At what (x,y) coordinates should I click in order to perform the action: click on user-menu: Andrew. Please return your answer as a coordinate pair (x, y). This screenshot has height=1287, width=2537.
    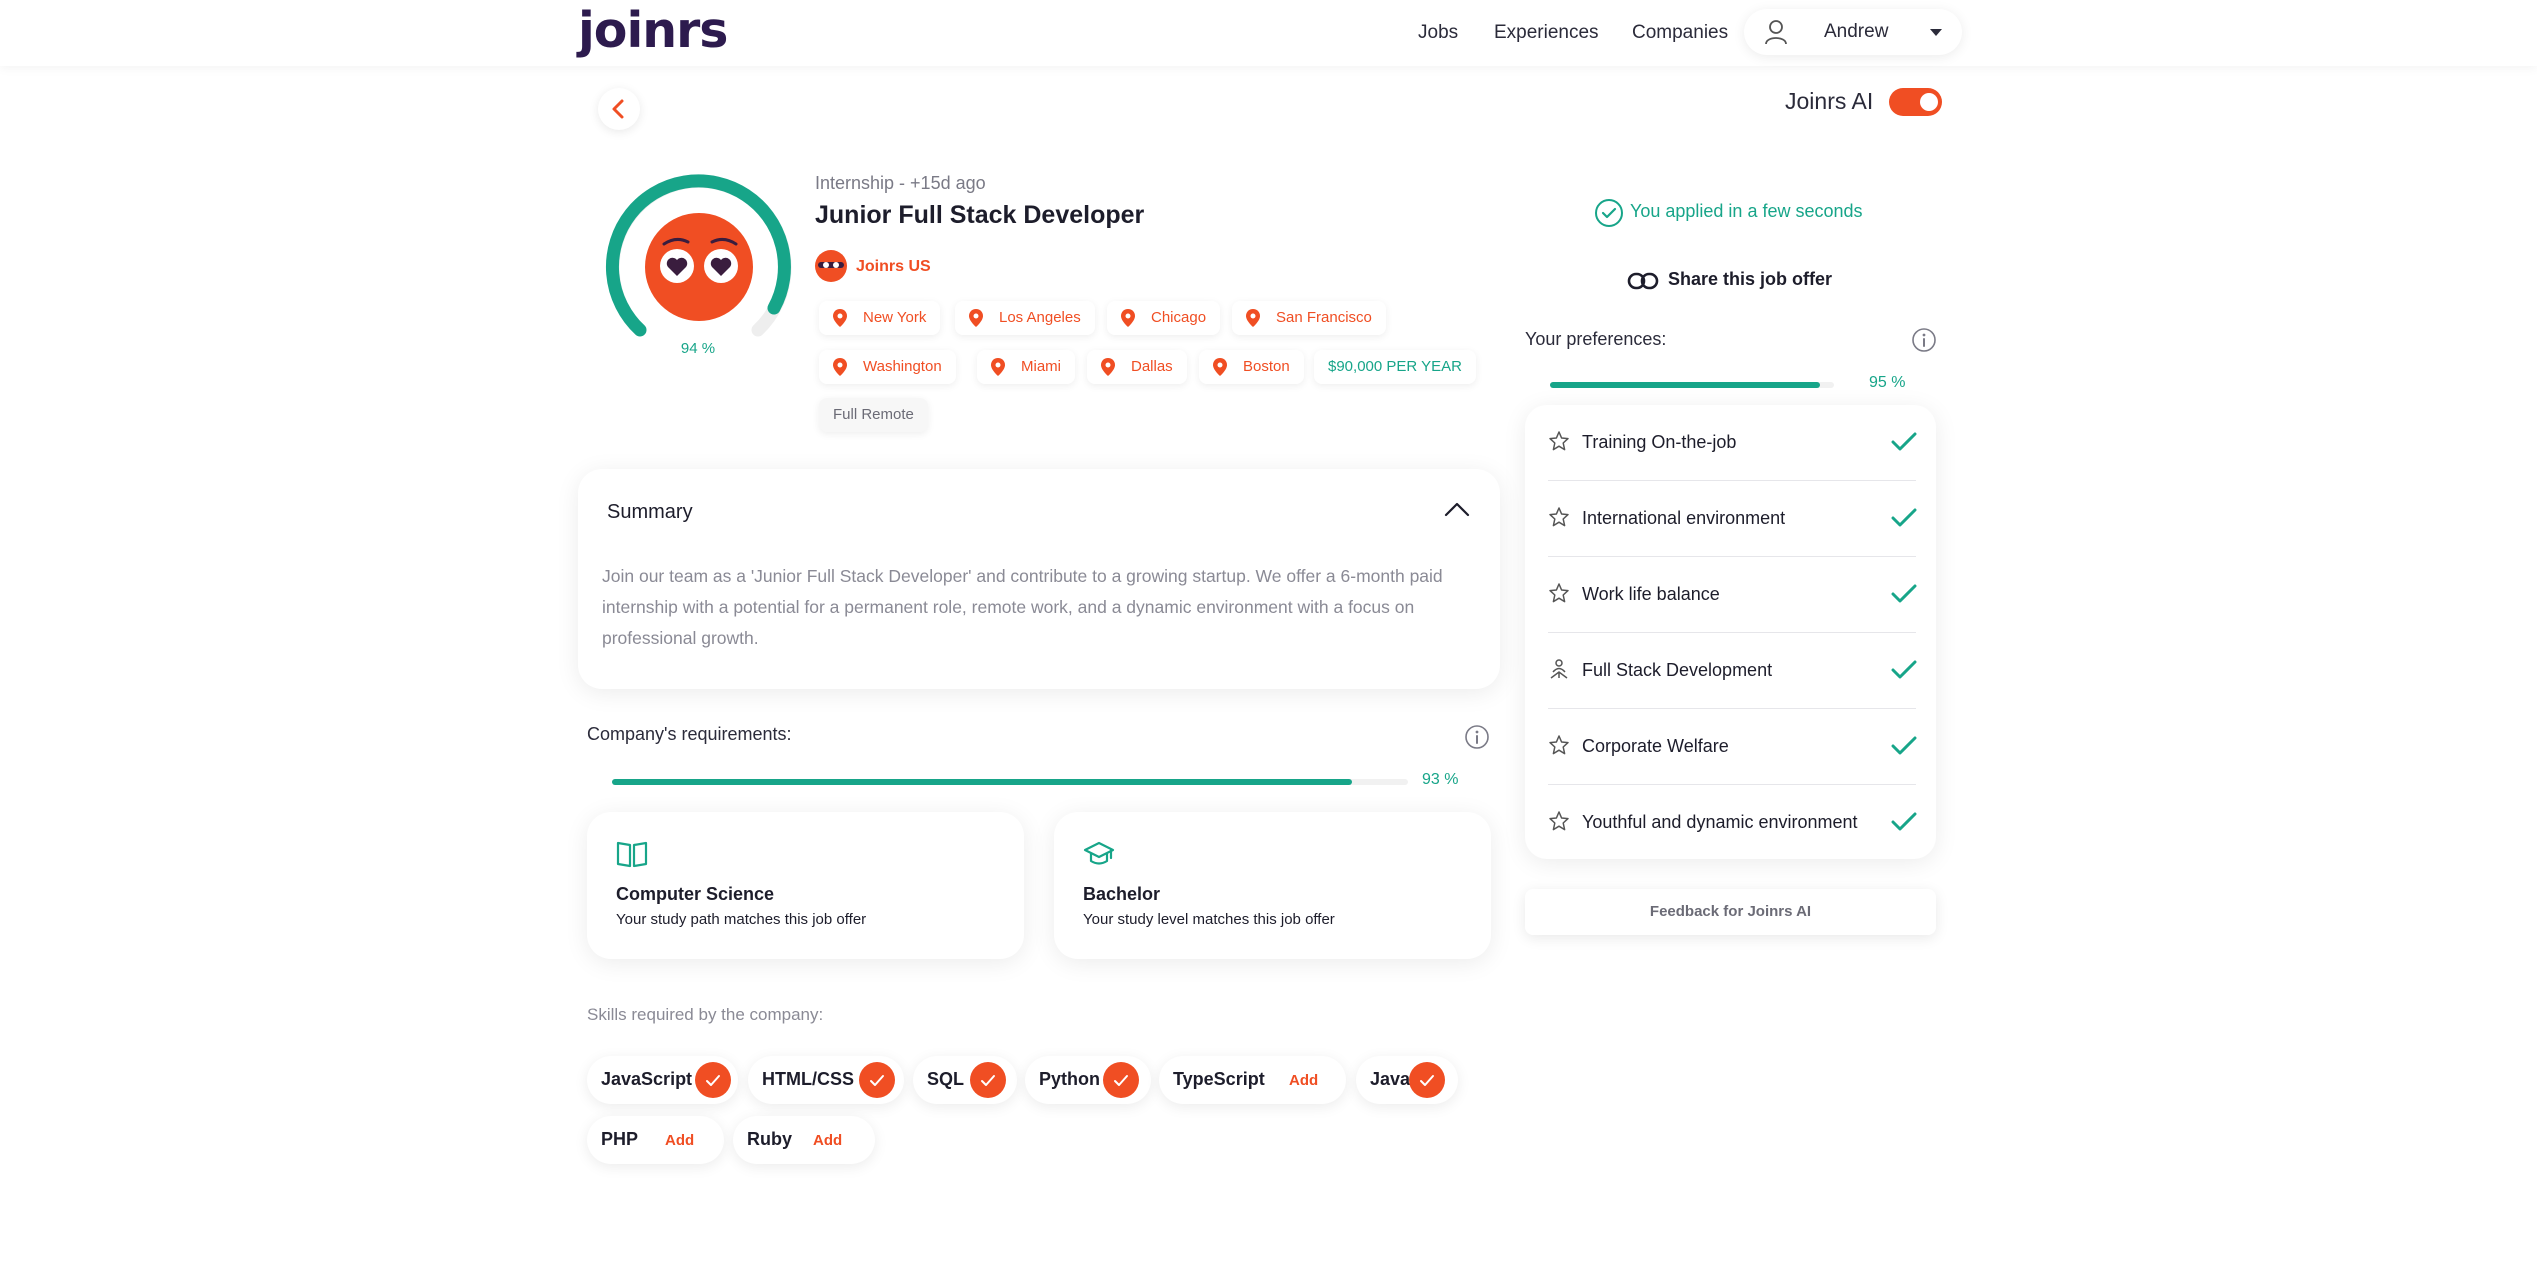
    Looking at the image, I should click on (1853, 32).